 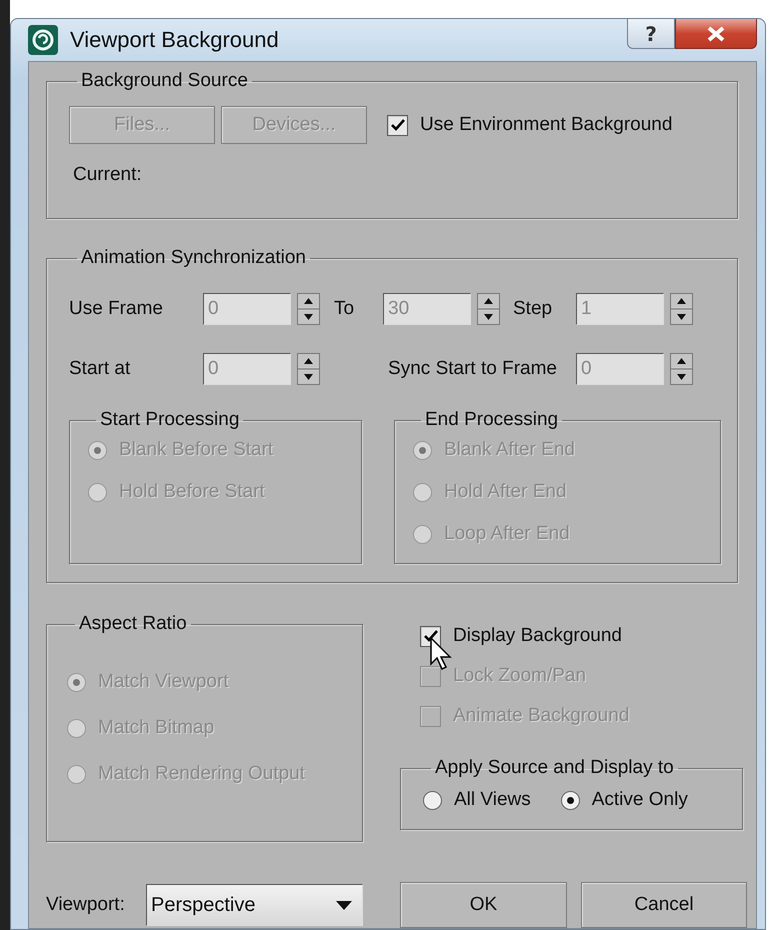 What do you see at coordinates (344, 905) in the screenshot?
I see `caret-icon` at bounding box center [344, 905].